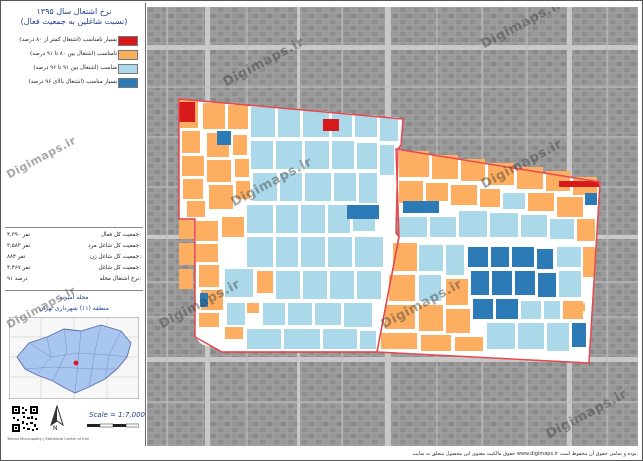 This screenshot has width=643, height=461. What do you see at coordinates (113, 425) in the screenshot?
I see `scale-bar` at bounding box center [113, 425].